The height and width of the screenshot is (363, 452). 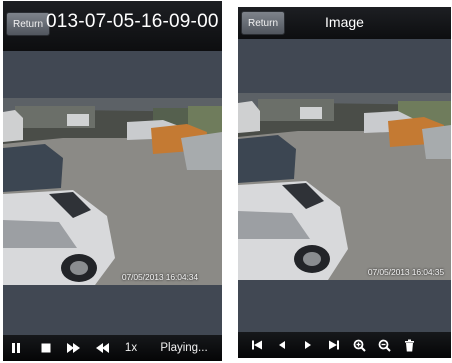 What do you see at coordinates (132, 21) in the screenshot?
I see `recording-title: 013-07-05-16-09-00` at bounding box center [132, 21].